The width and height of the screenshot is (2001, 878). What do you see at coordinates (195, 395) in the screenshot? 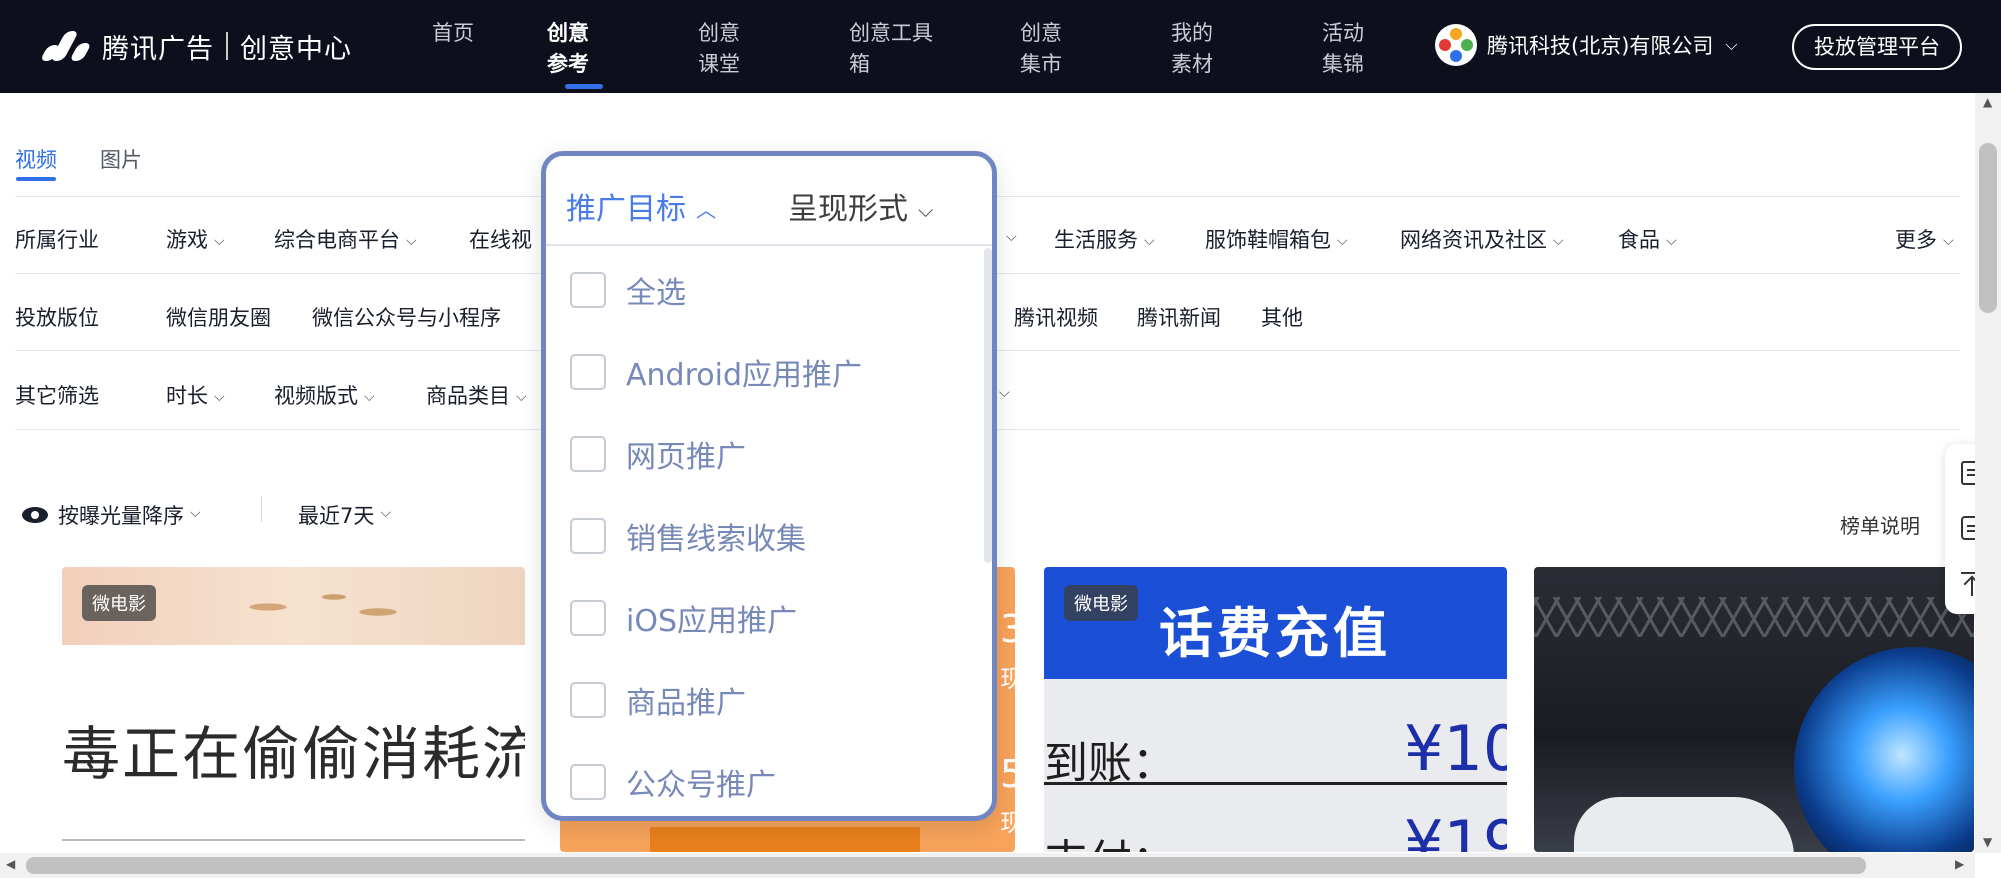
I see `filter-duration: 时长 ⌵` at bounding box center [195, 395].